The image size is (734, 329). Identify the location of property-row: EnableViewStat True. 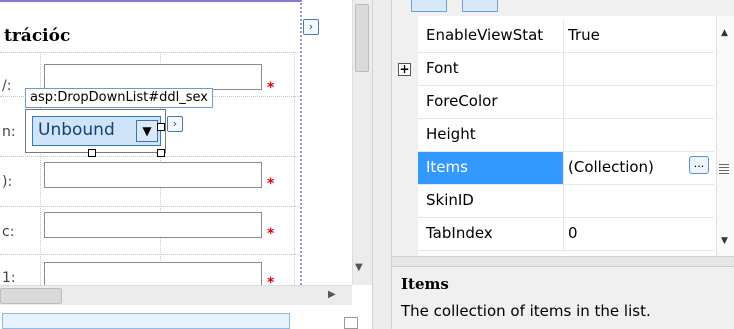
(566, 36).